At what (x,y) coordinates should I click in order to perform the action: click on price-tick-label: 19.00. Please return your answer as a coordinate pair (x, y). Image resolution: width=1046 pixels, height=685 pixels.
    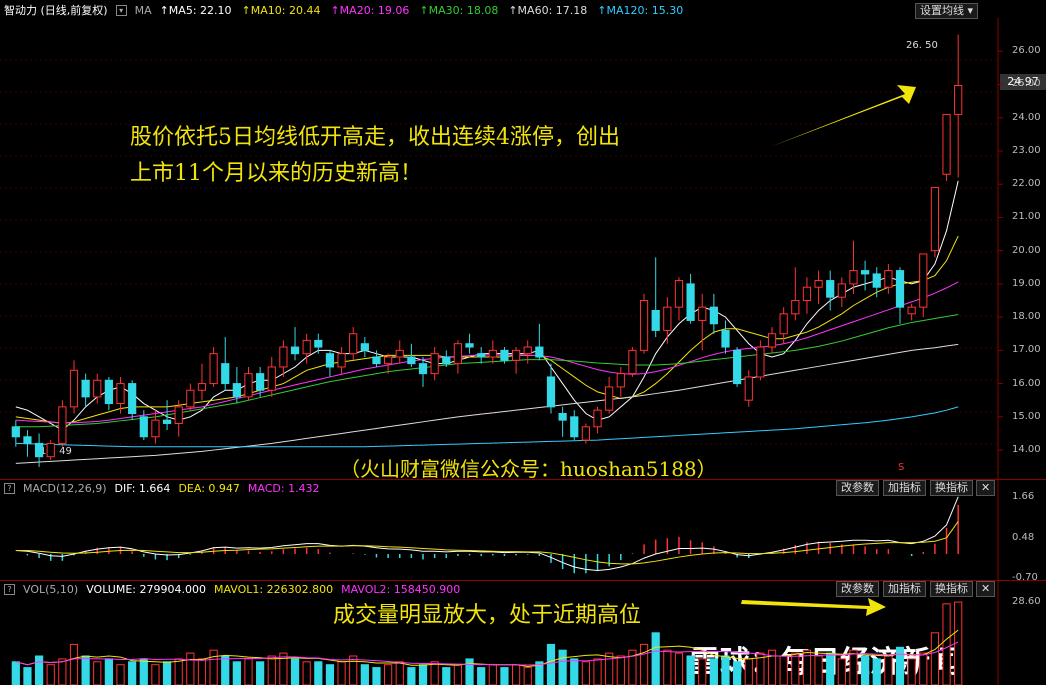
    Looking at the image, I should click on (1026, 283).